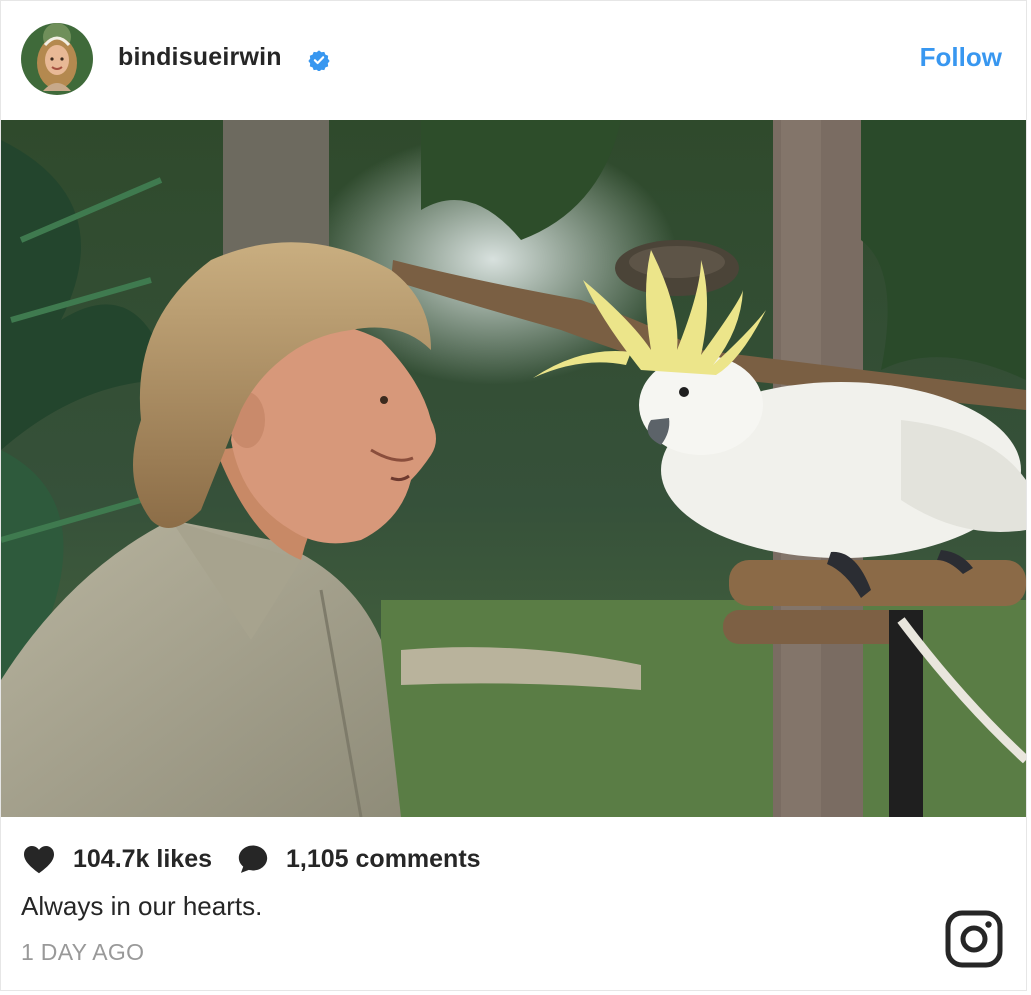  Describe the element at coordinates (39, 859) in the screenshot. I see `heart-icon` at that location.